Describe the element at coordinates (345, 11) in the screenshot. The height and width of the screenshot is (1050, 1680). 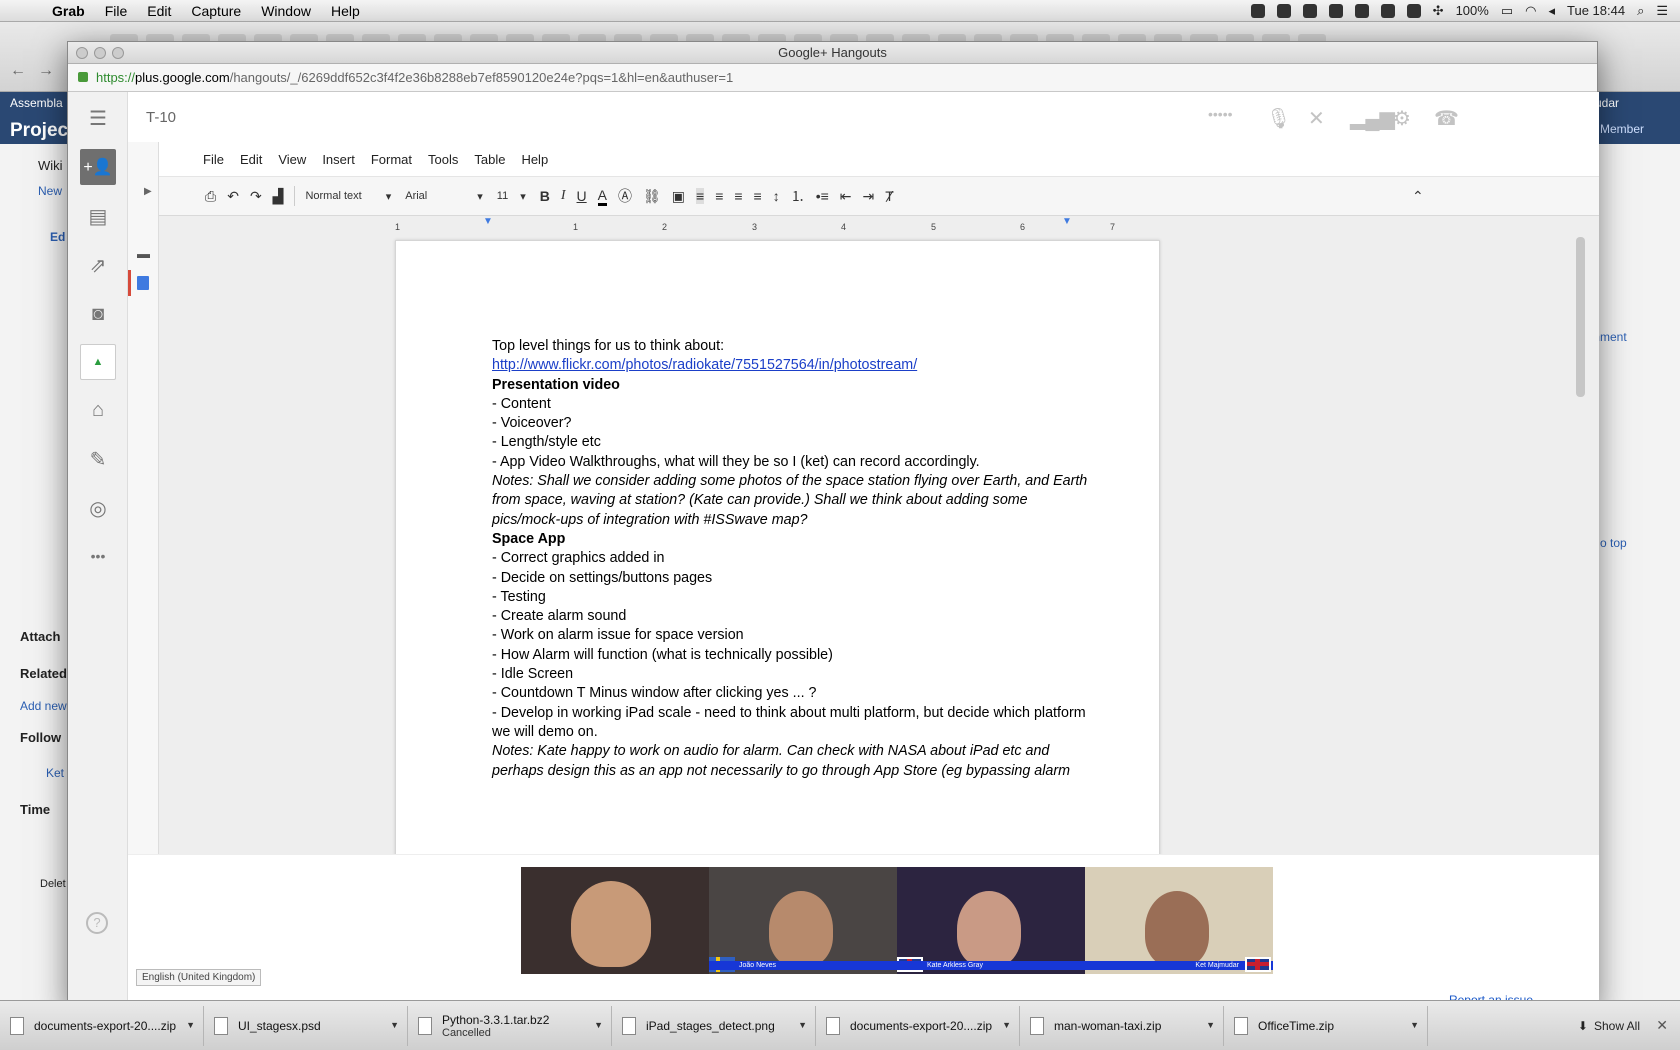
I see `menu-help: Help` at that location.